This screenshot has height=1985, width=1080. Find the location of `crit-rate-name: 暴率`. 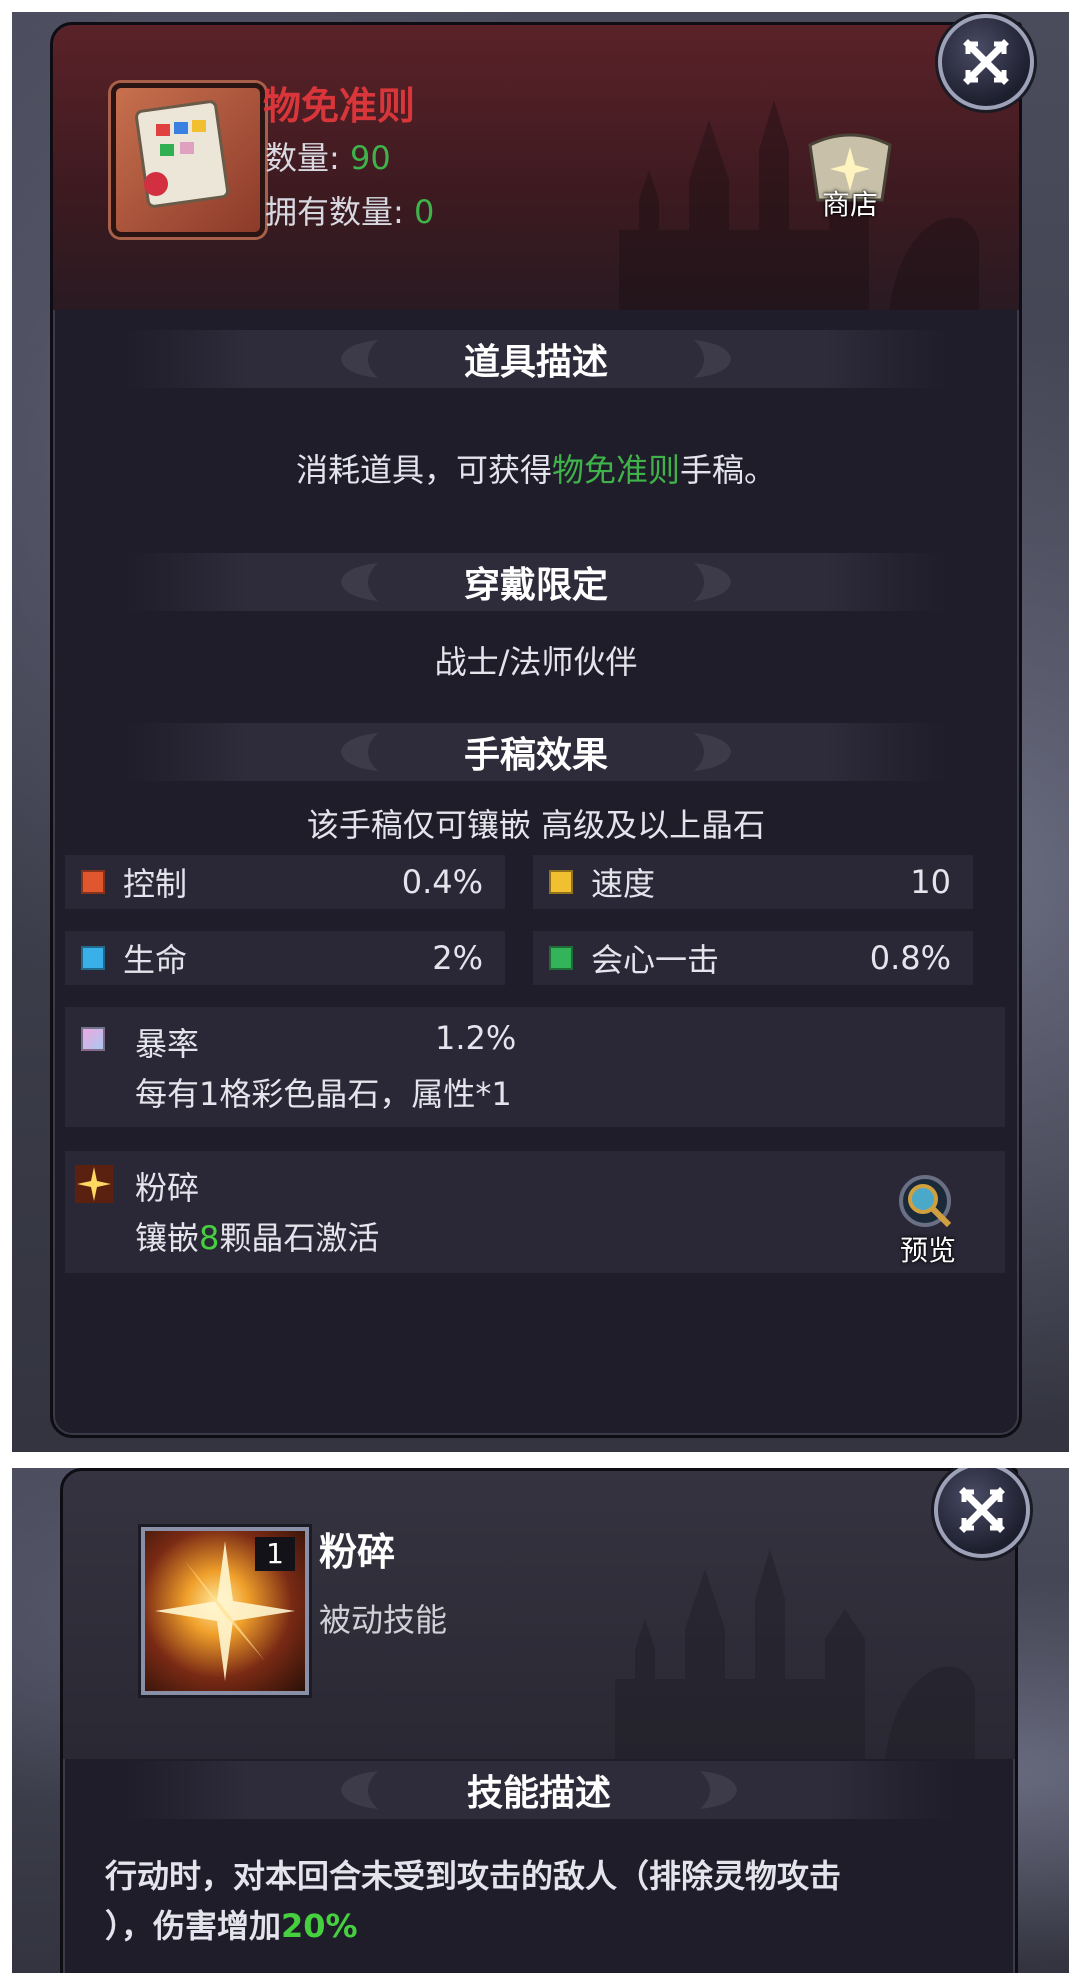

crit-rate-name: 暴率 is located at coordinates (167, 1044).